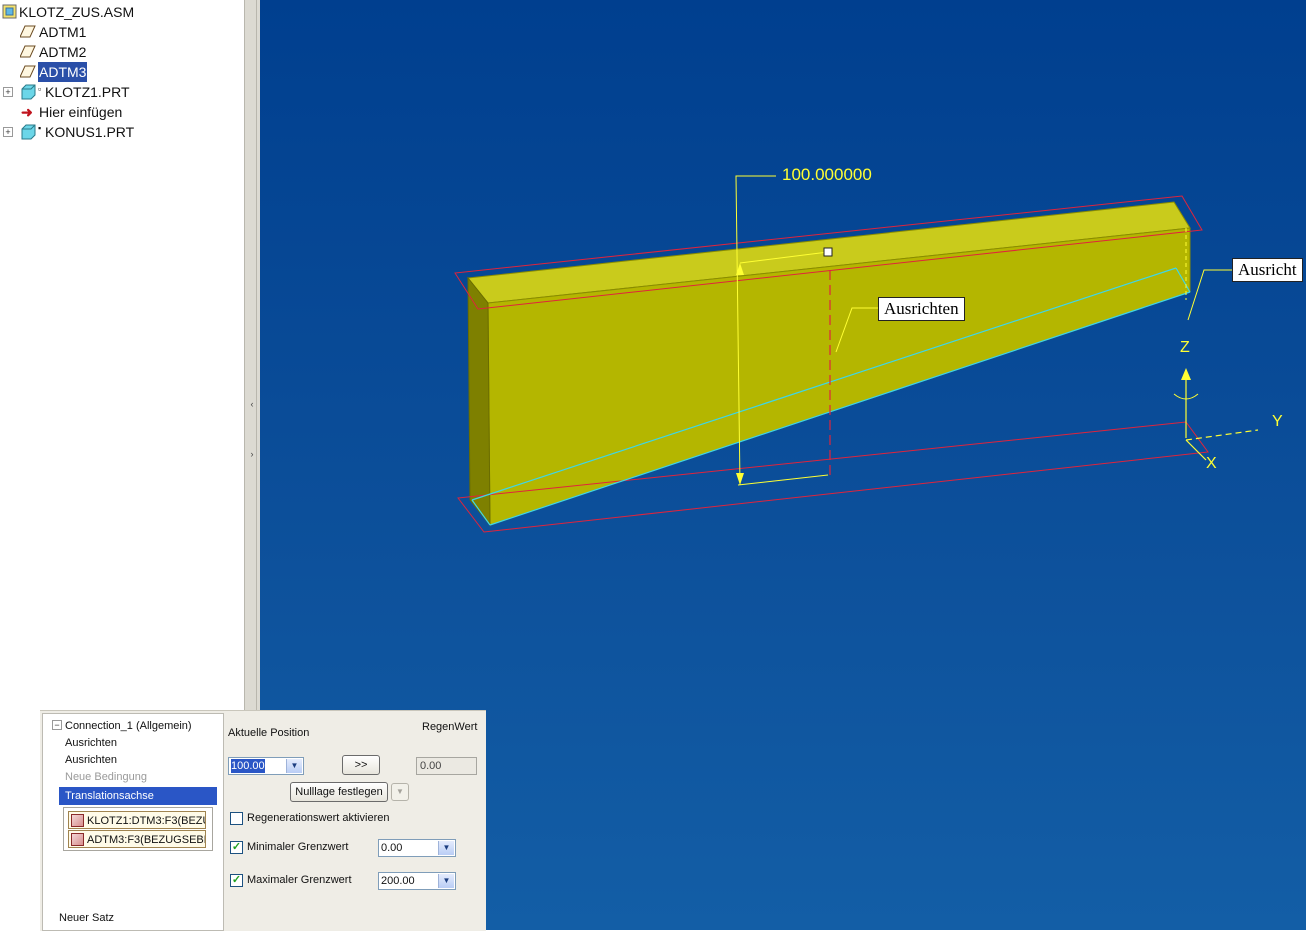  I want to click on z-axis-arrow, so click(1186, 374).